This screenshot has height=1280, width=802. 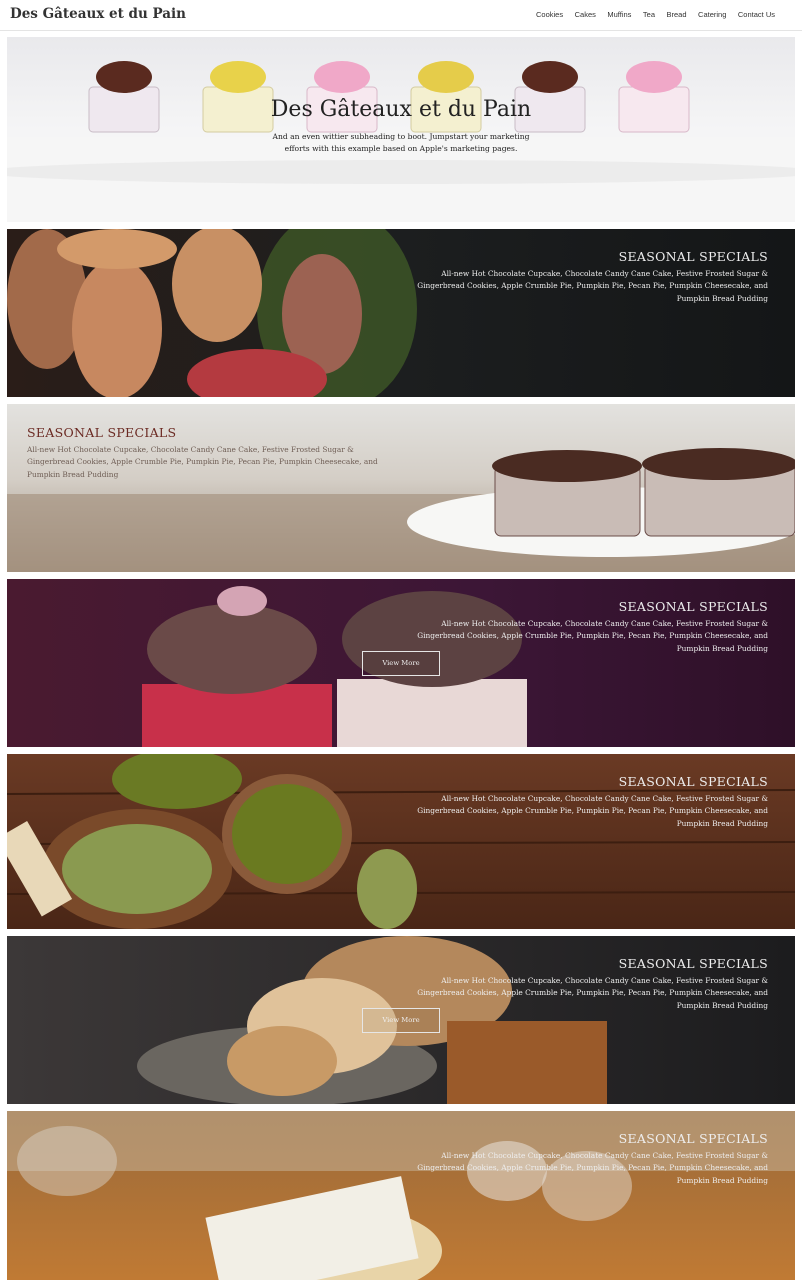 I want to click on nav-link-catering: Catering, so click(x=712, y=14).